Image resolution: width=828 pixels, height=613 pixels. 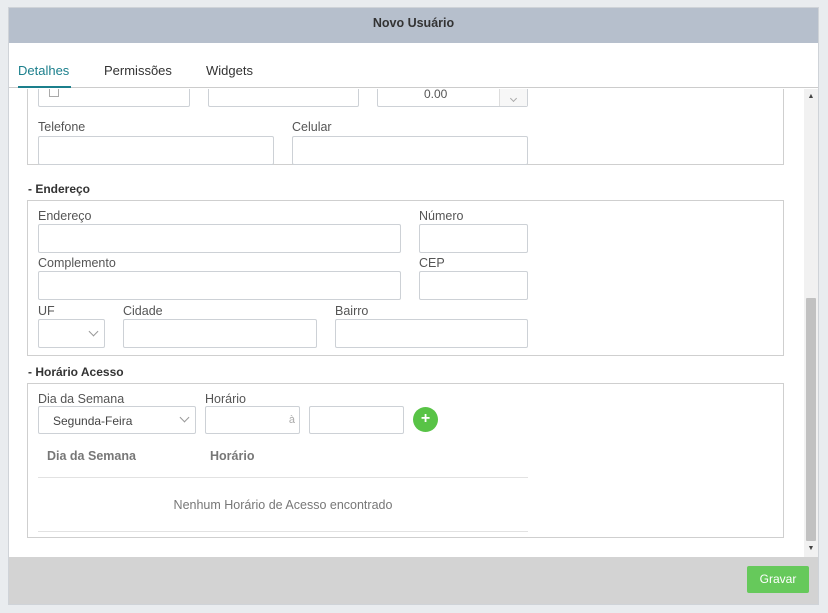 I want to click on mobile-label: Celular, so click(x=312, y=127).